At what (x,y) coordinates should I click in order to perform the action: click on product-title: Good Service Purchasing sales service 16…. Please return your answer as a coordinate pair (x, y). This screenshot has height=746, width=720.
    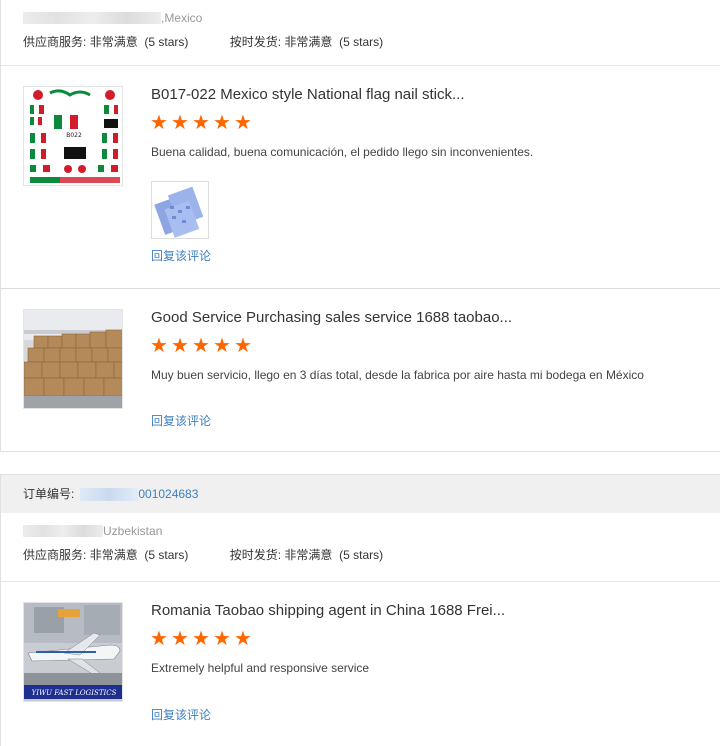
    Looking at the image, I should click on (331, 318).